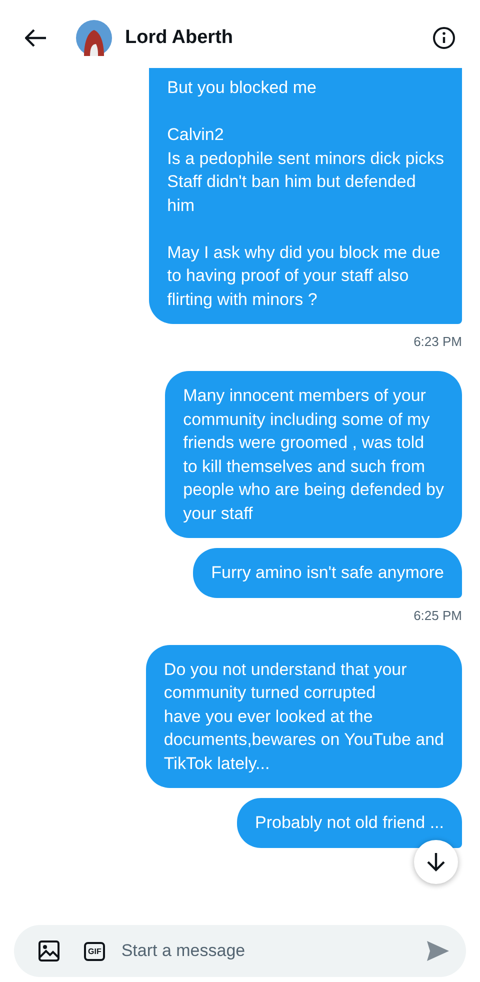 This screenshot has height=982, width=480. Describe the element at coordinates (438, 615) in the screenshot. I see `timestamp: 6:25 PM` at that location.